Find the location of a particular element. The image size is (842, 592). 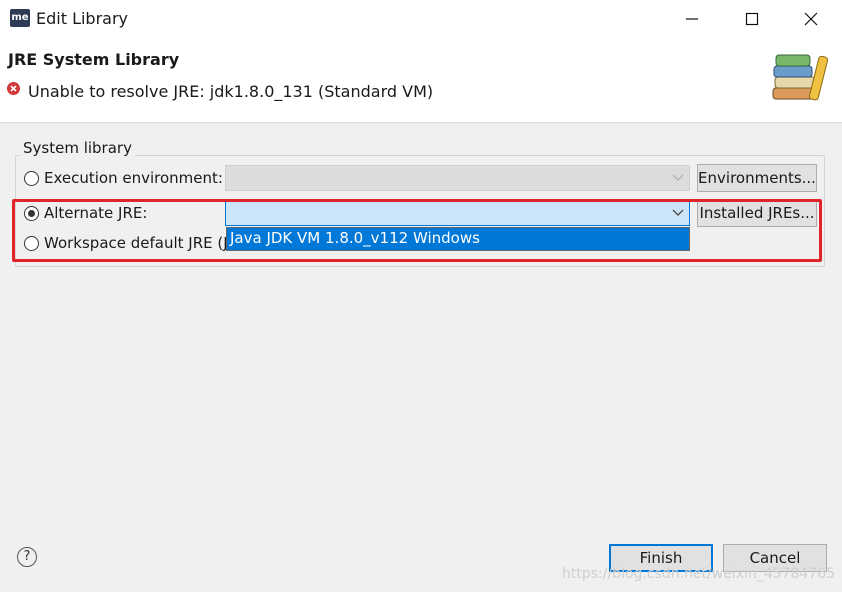

me-app-icon: me is located at coordinates (20, 18).